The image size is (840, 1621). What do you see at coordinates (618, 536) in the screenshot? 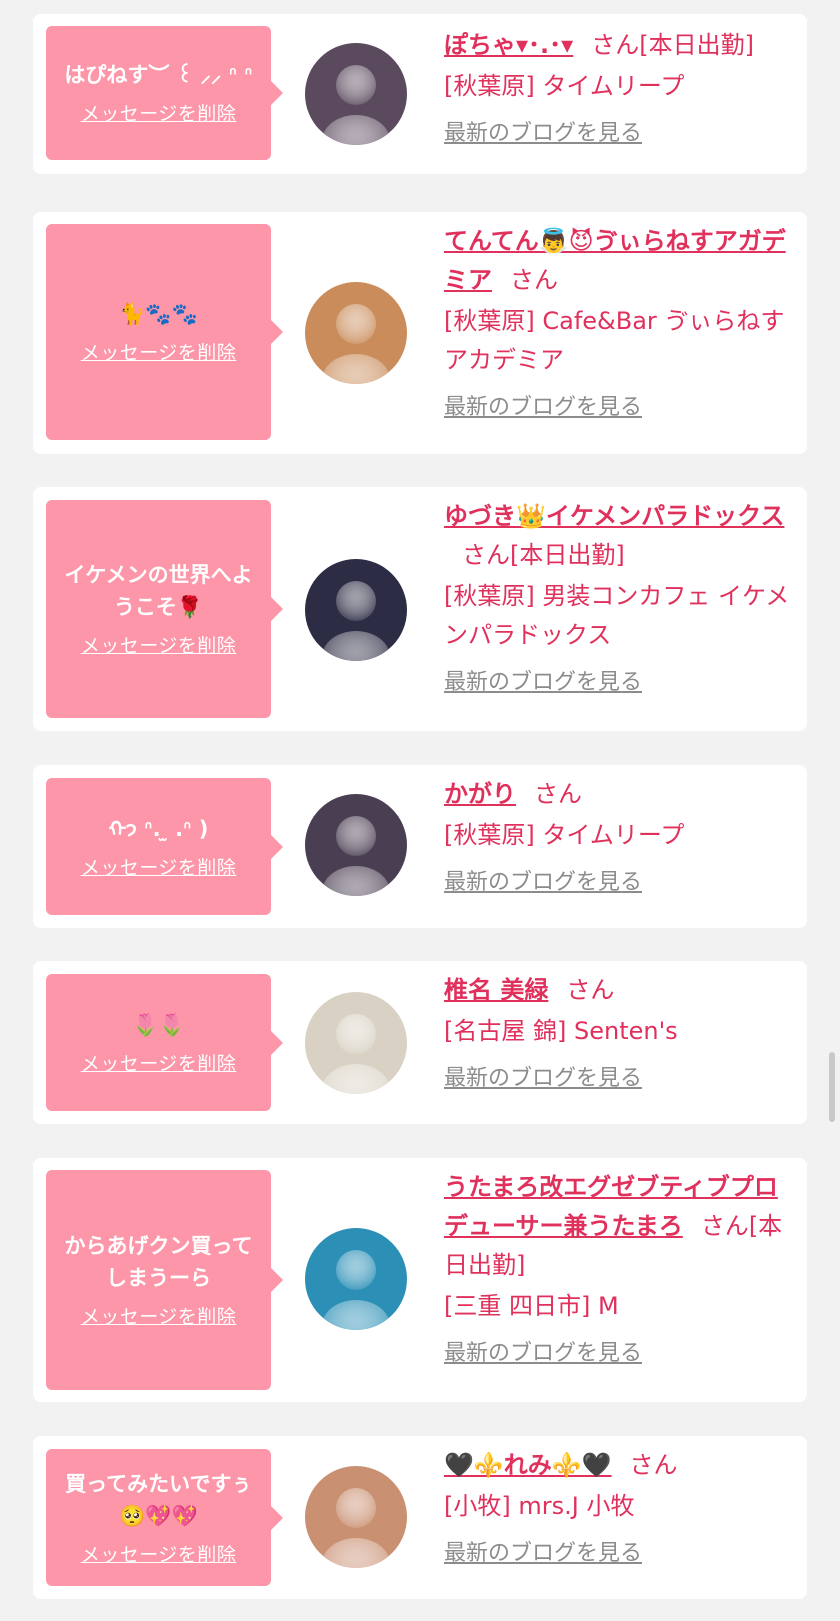
I see `name-line: ゆづき👑イケメンパラドックスさん[本日出勤]` at bounding box center [618, 536].